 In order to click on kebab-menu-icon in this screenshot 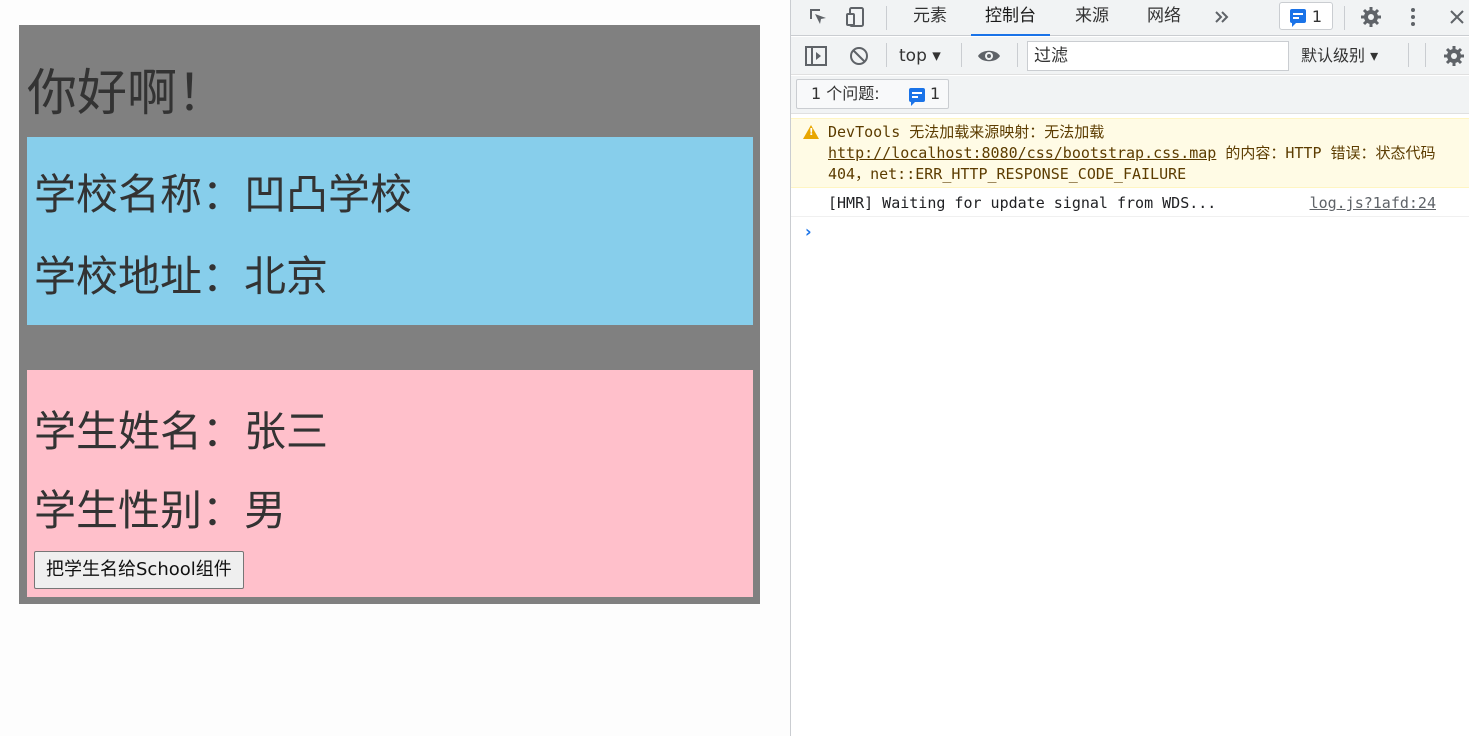, I will do `click(1413, 17)`.